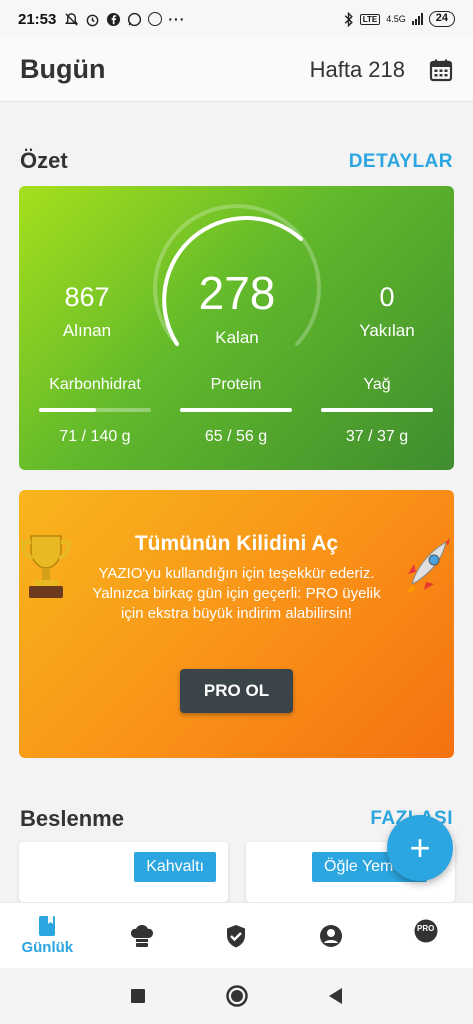 Image resolution: width=473 pixels, height=1024 pixels. I want to click on macro-protein: Protein 65 / 56 g, so click(236, 411).